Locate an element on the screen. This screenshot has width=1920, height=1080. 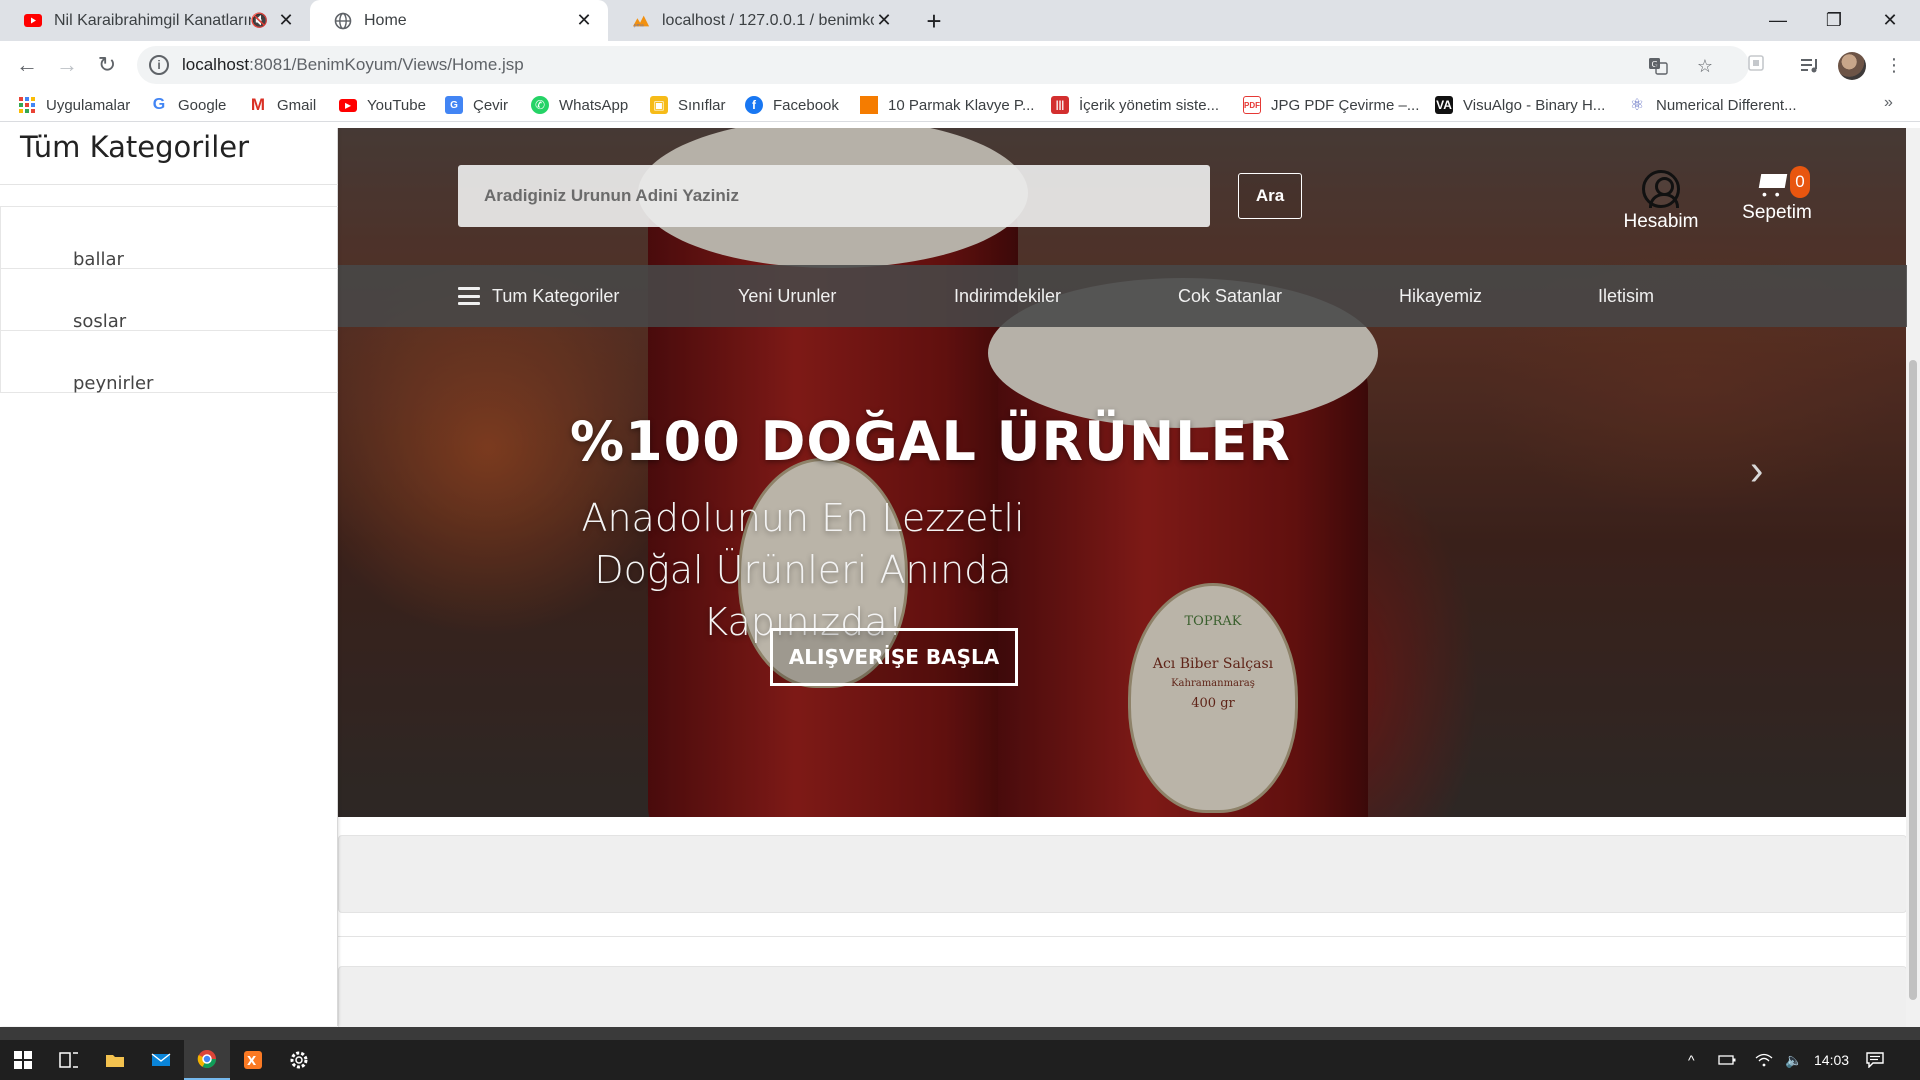
account-link: Hesabim is located at coordinates (1661, 201).